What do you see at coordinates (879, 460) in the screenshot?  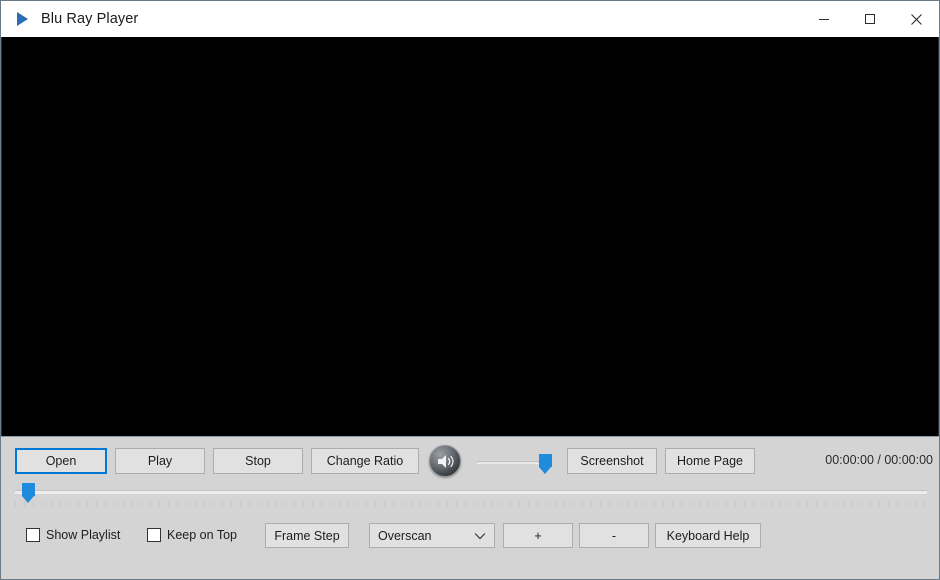 I see `time-display: 00:00:00 / 00:00:00` at bounding box center [879, 460].